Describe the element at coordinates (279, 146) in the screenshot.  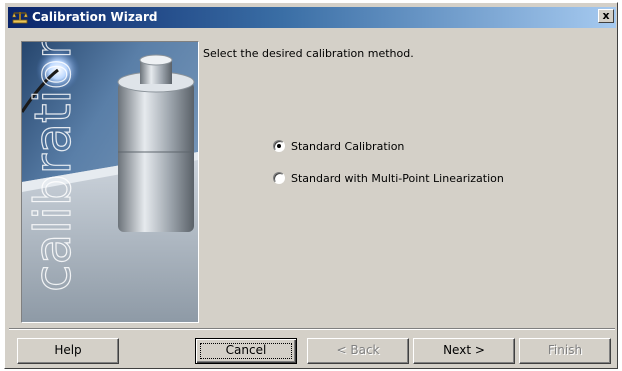
I see `radio-button-selected` at that location.